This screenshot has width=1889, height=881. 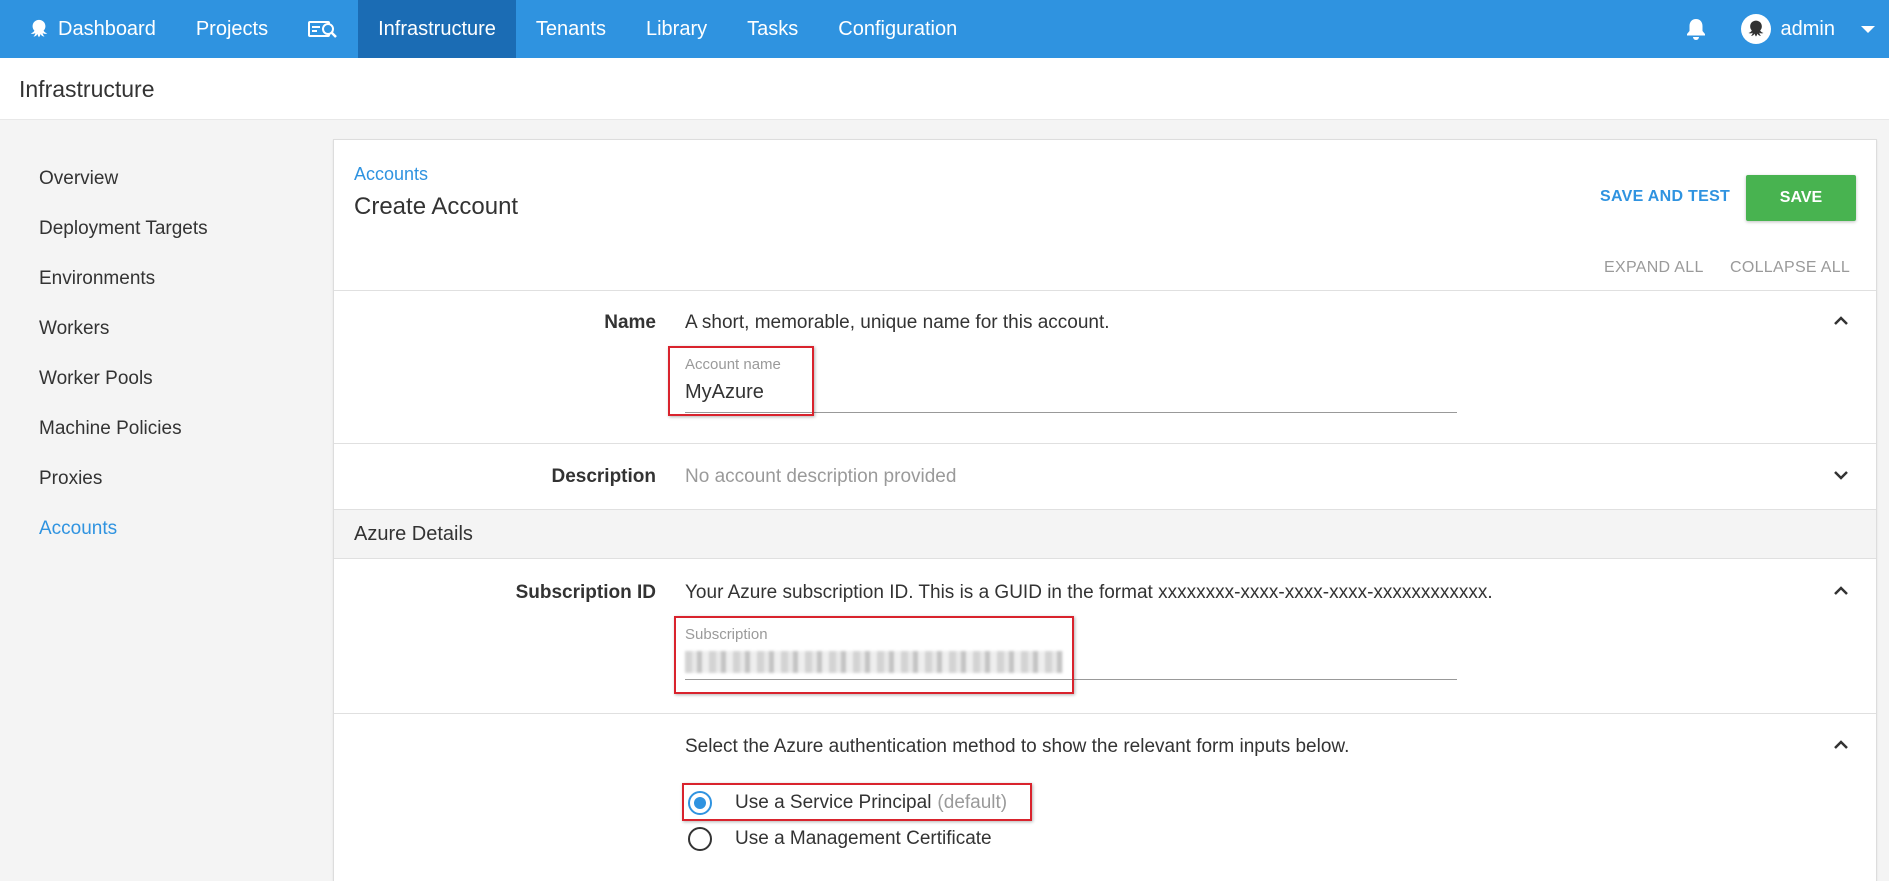 I want to click on nav-search-server, so click(x=323, y=29).